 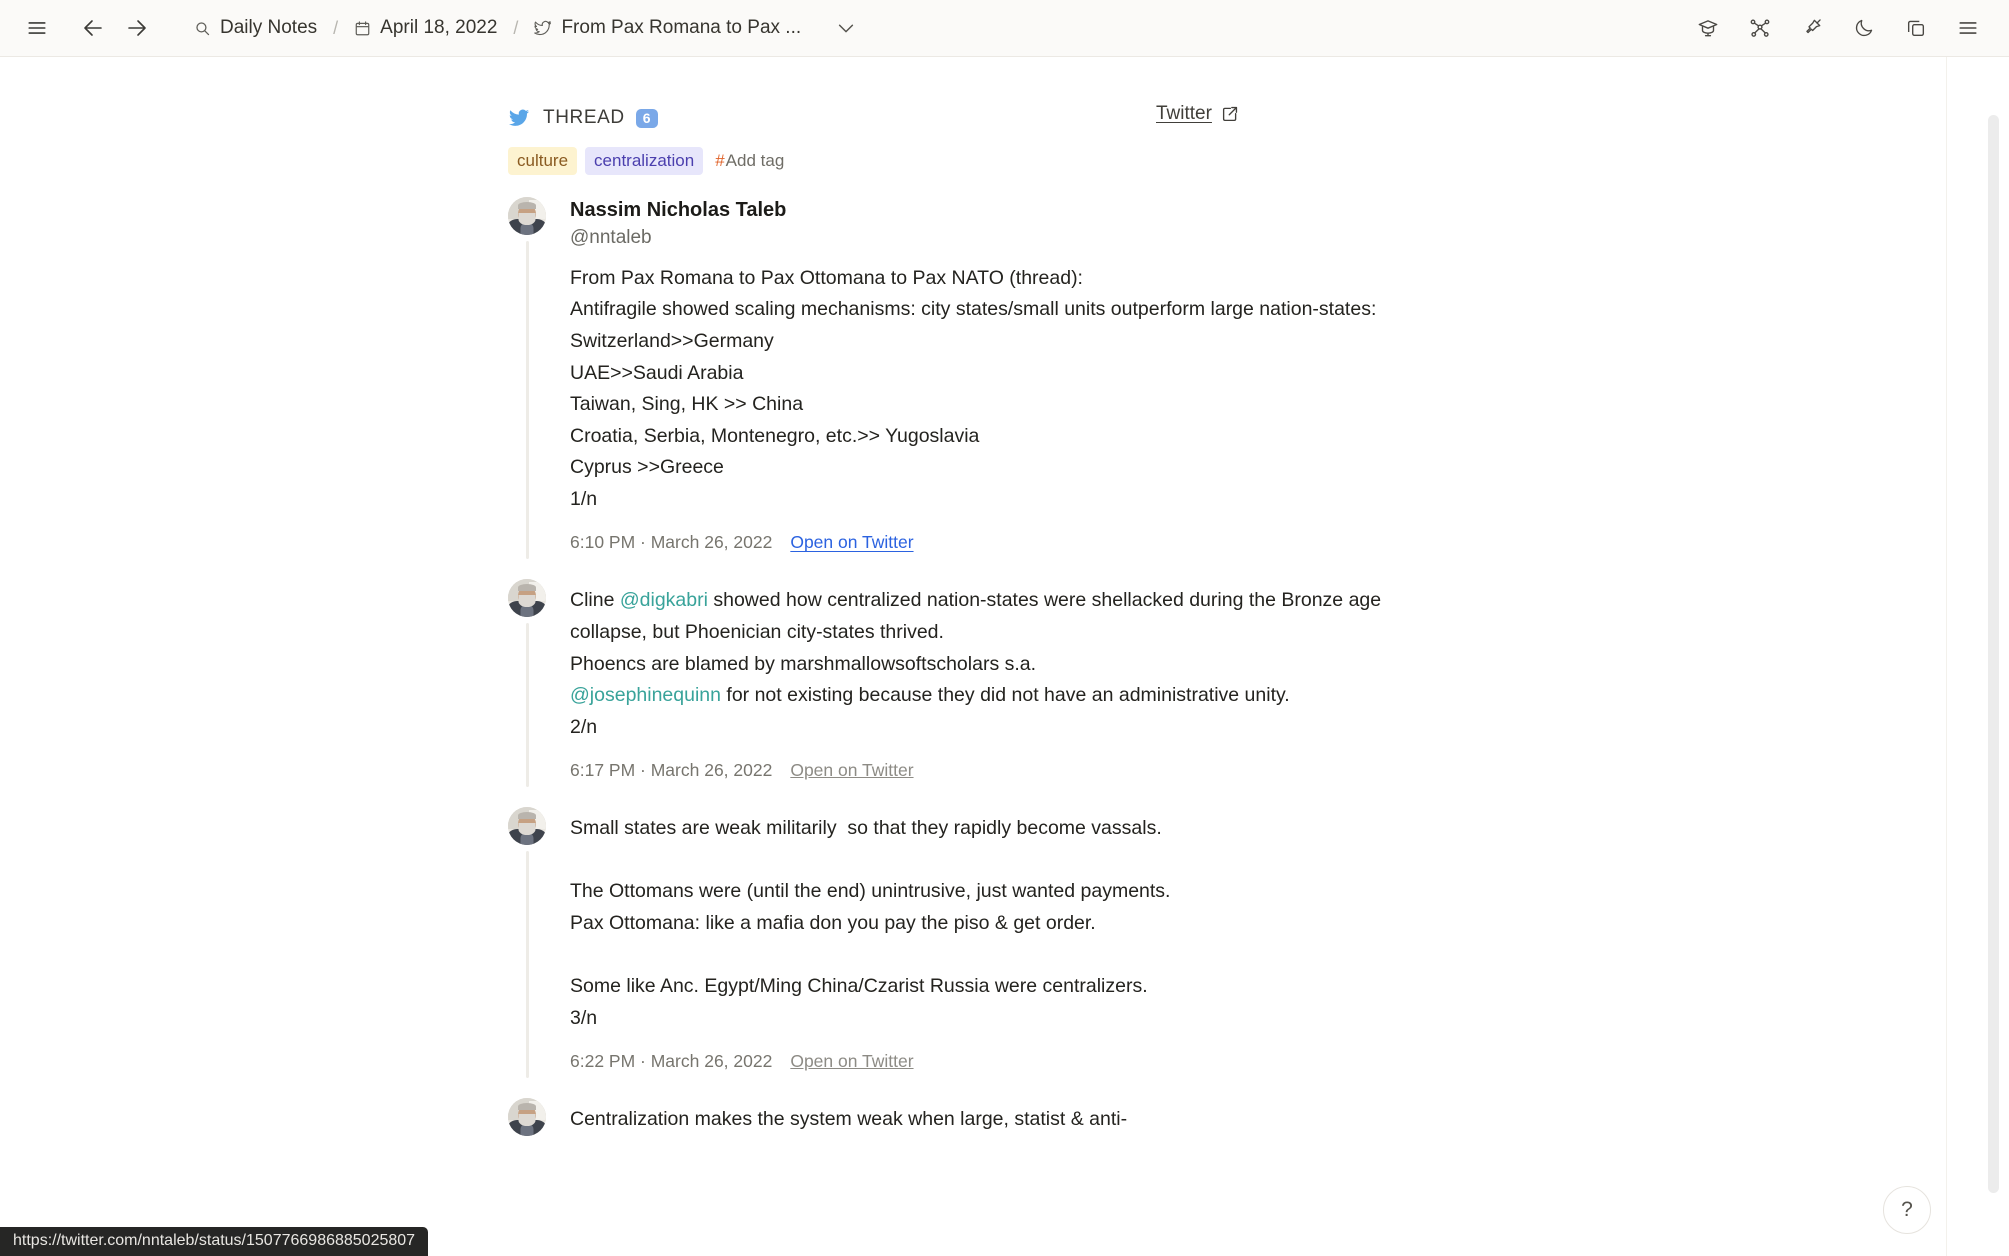 I want to click on breadcrumb-item-daily-notes: Daily Notes, so click(x=255, y=28).